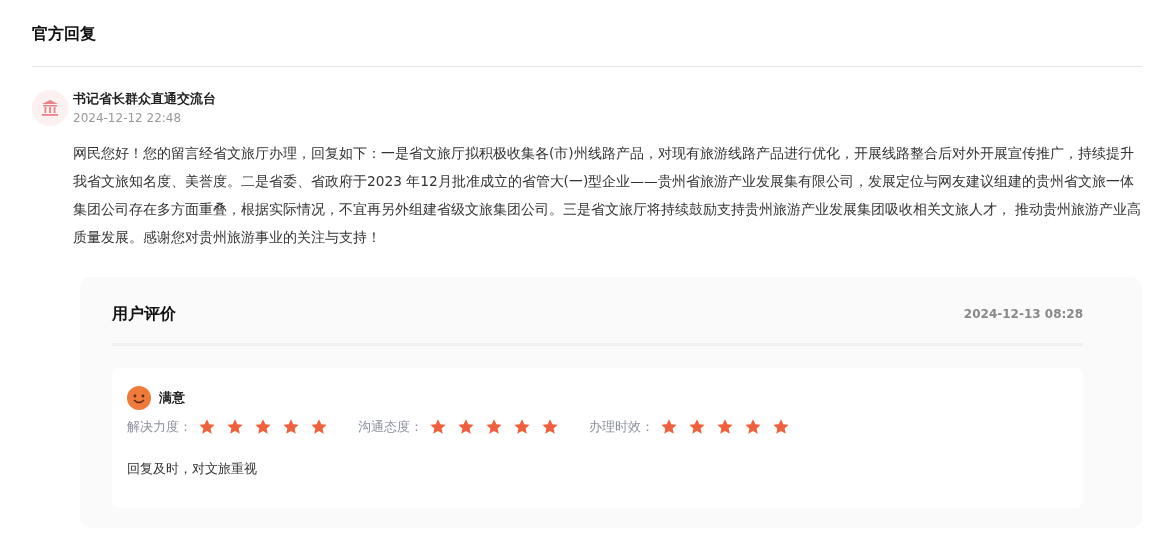 The image size is (1174, 554). I want to click on smiley-icon, so click(139, 398).